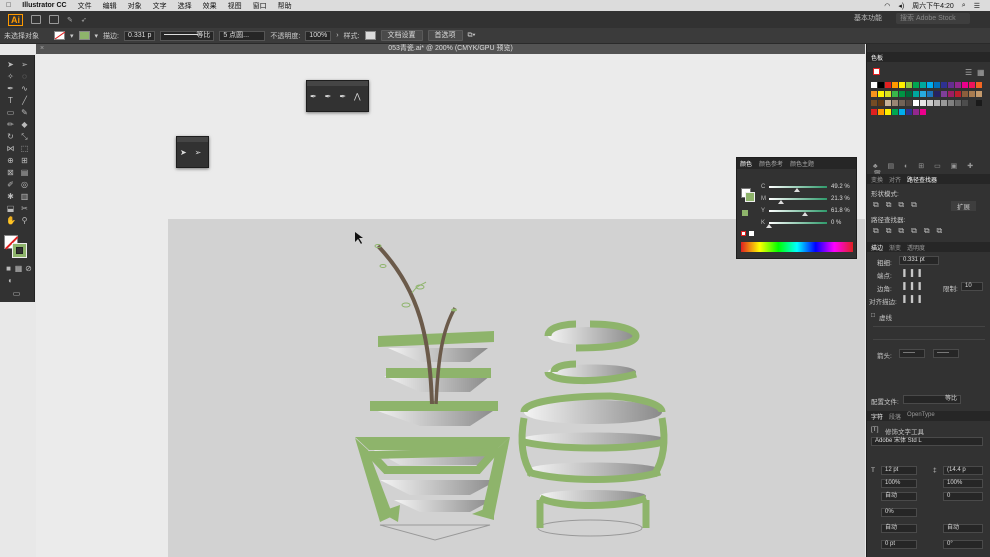  Describe the element at coordinates (10, 209) in the screenshot. I see `artboard-tool-icon: ⬓` at that location.